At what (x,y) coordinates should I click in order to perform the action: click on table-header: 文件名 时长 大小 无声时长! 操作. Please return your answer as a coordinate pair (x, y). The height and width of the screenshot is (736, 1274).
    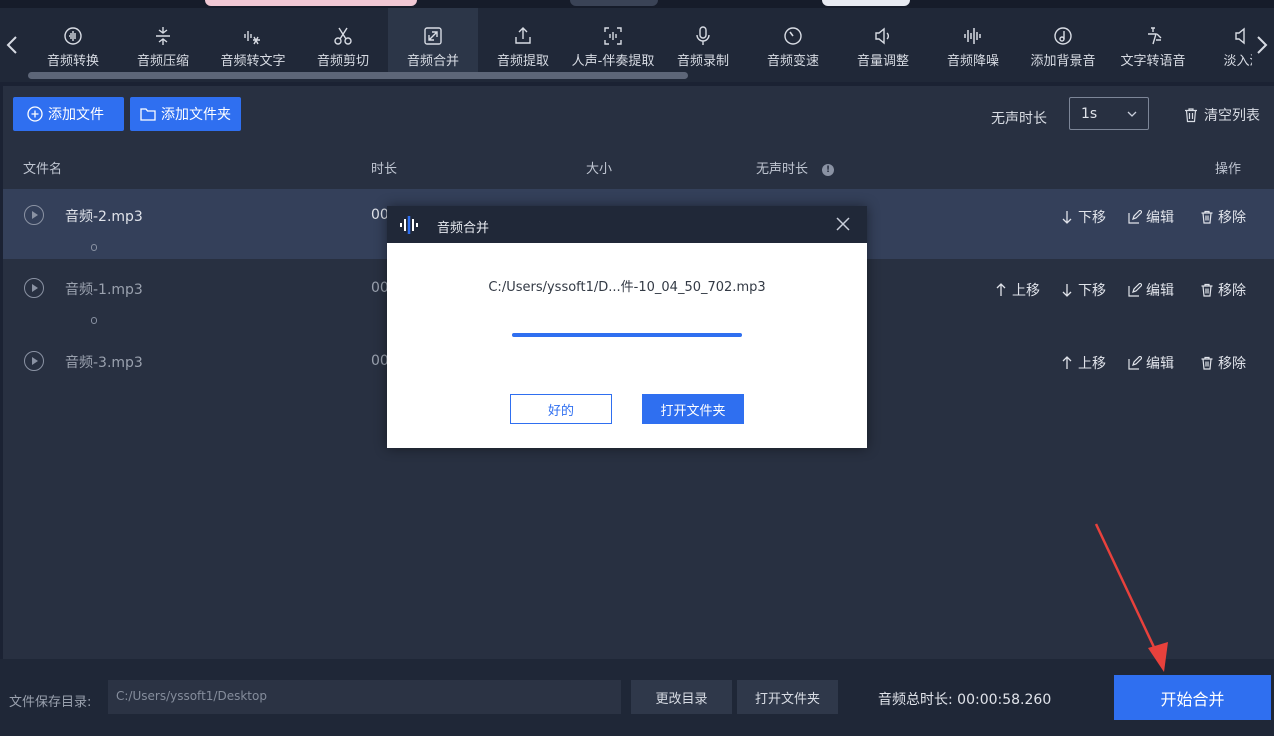
    Looking at the image, I should click on (638, 166).